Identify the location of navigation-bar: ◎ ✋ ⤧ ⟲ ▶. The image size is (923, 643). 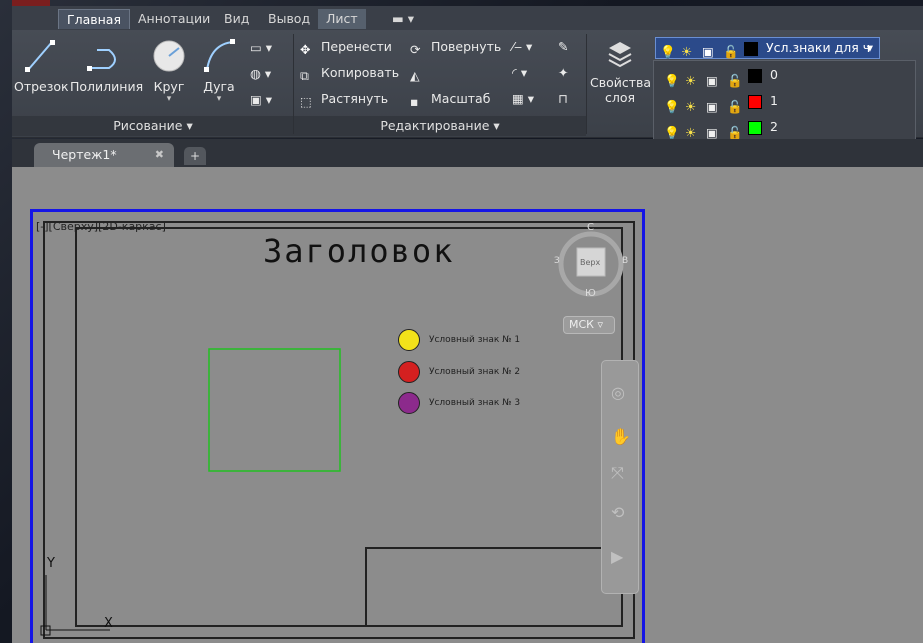
(620, 477).